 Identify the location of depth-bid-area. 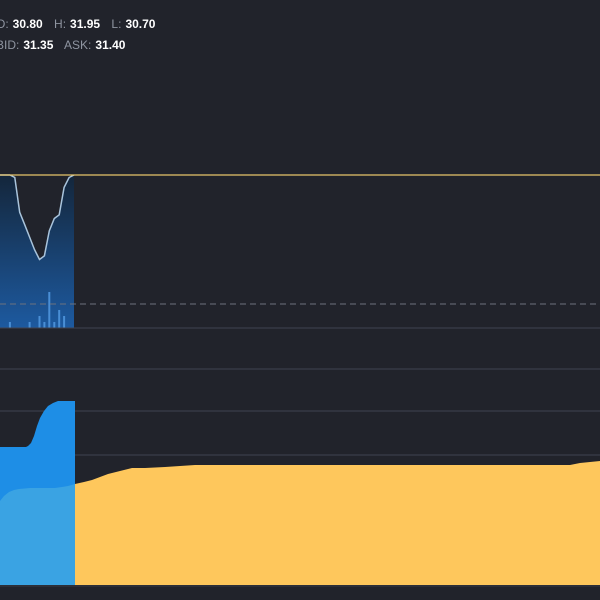
(37, 534).